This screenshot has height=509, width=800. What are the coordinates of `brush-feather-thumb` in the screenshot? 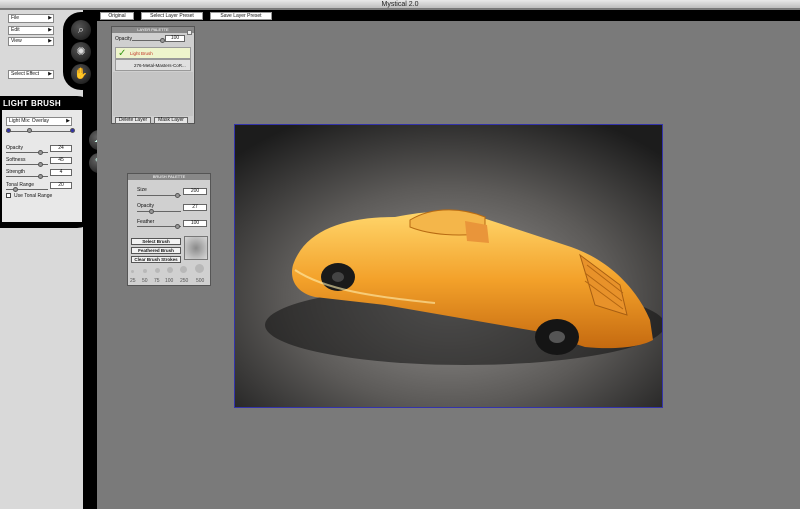 It's located at (177, 226).